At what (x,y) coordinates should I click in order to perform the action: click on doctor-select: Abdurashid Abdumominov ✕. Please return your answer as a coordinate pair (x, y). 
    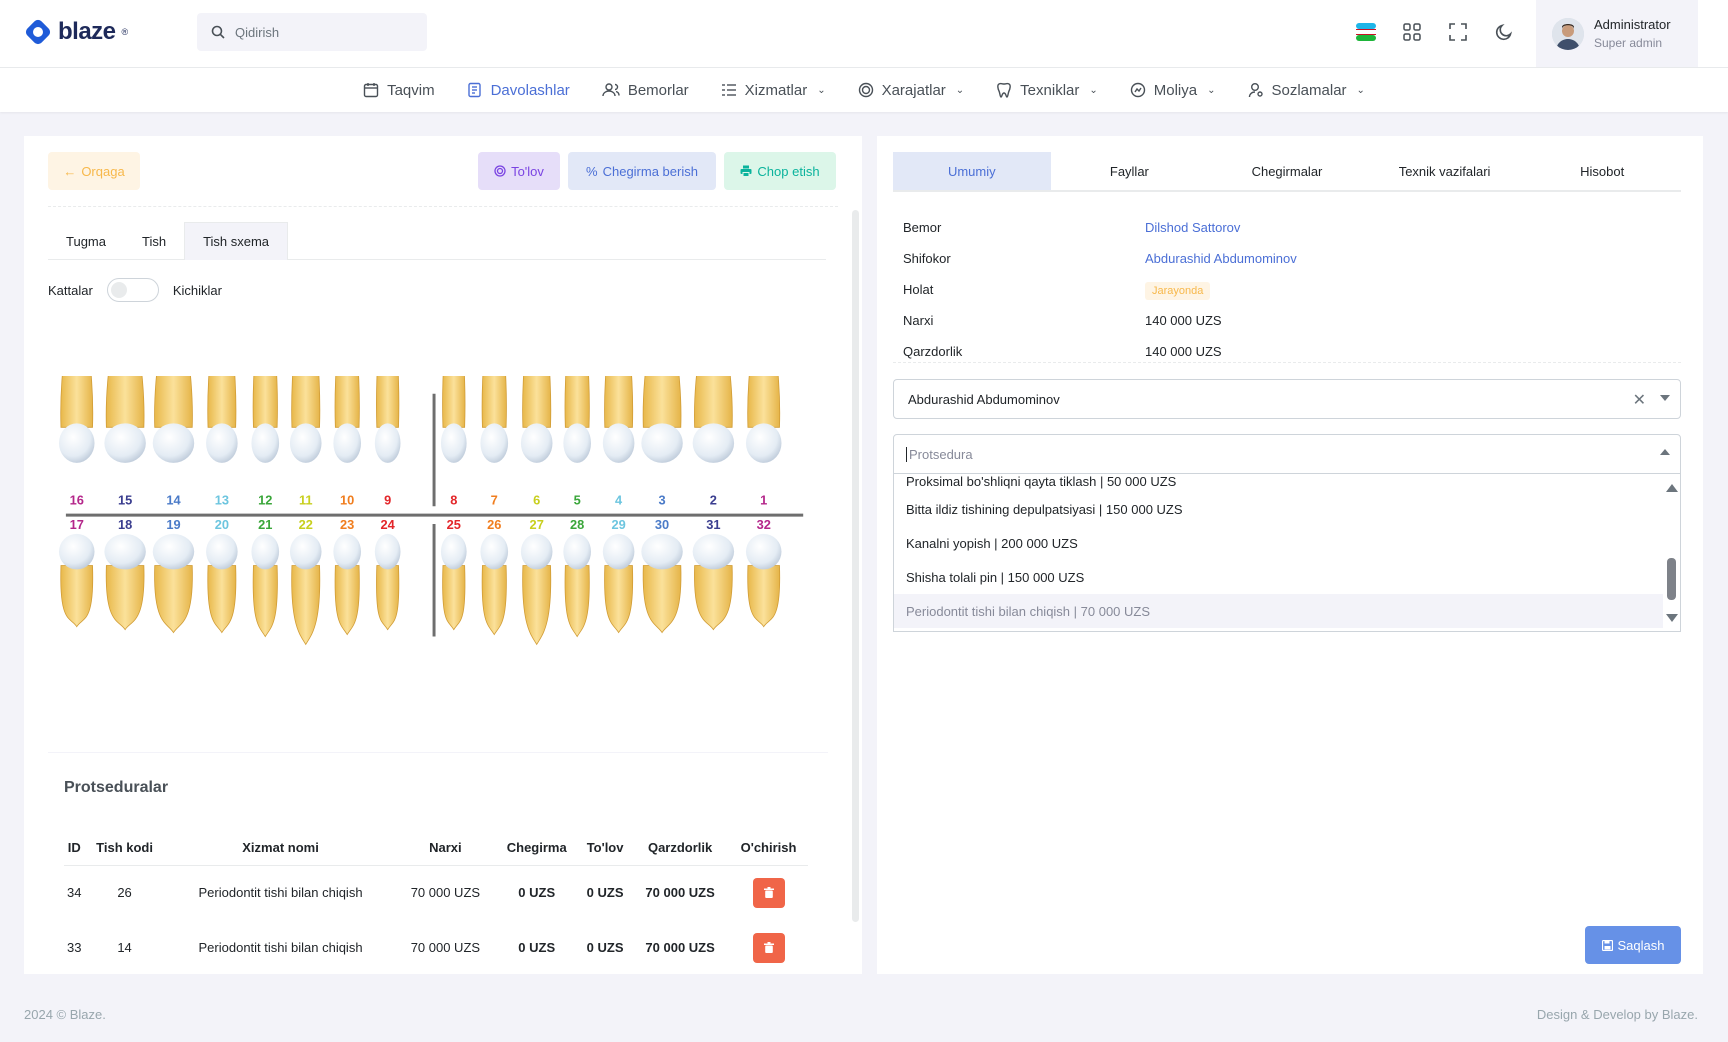
    Looking at the image, I should click on (1287, 399).